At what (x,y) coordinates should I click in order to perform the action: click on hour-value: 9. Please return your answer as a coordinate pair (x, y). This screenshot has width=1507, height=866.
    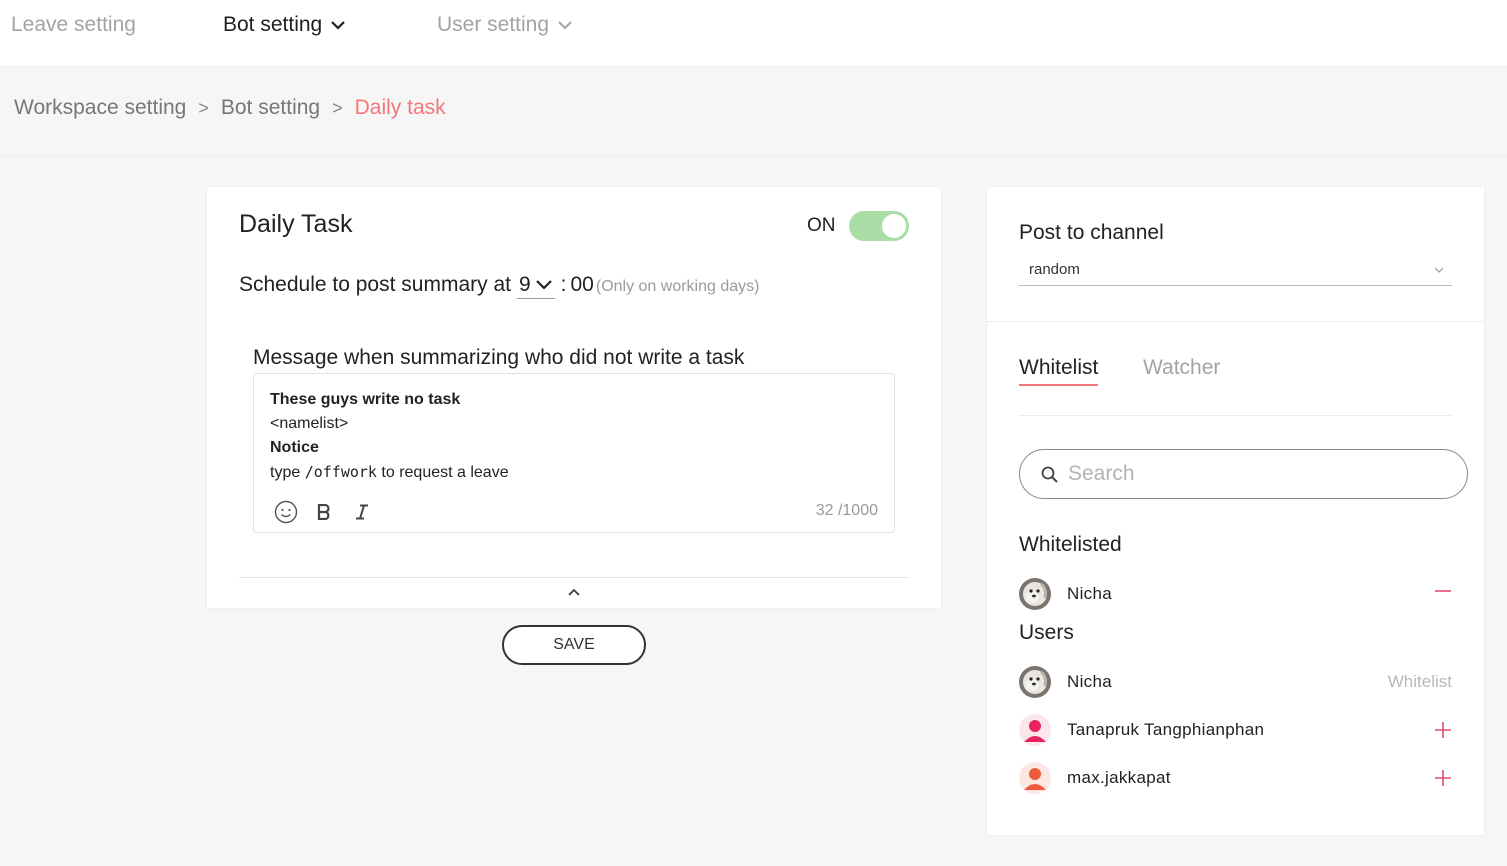
    Looking at the image, I should click on (524, 284).